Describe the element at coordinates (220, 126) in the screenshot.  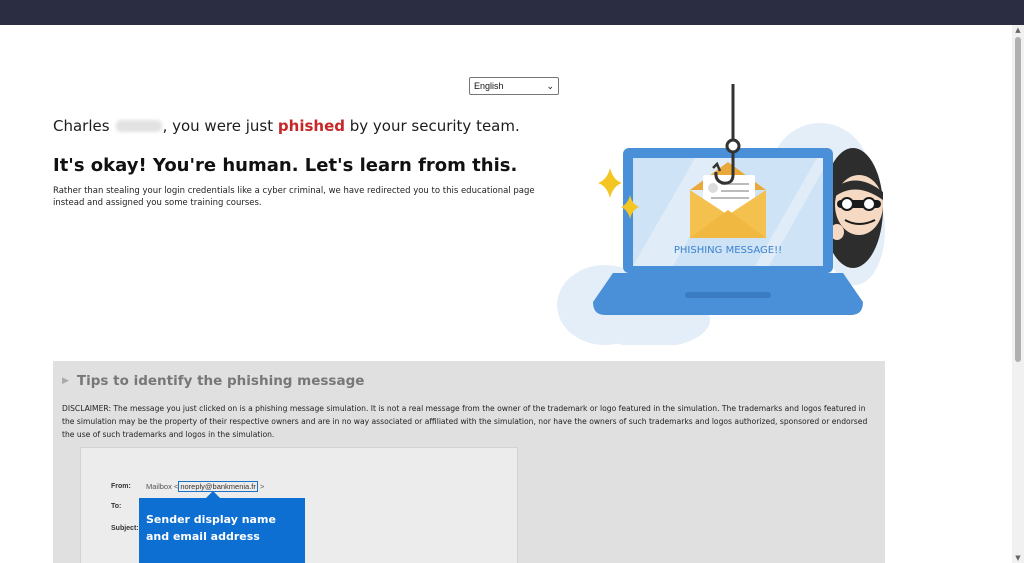
I see `greeting-text: , you were just` at that location.